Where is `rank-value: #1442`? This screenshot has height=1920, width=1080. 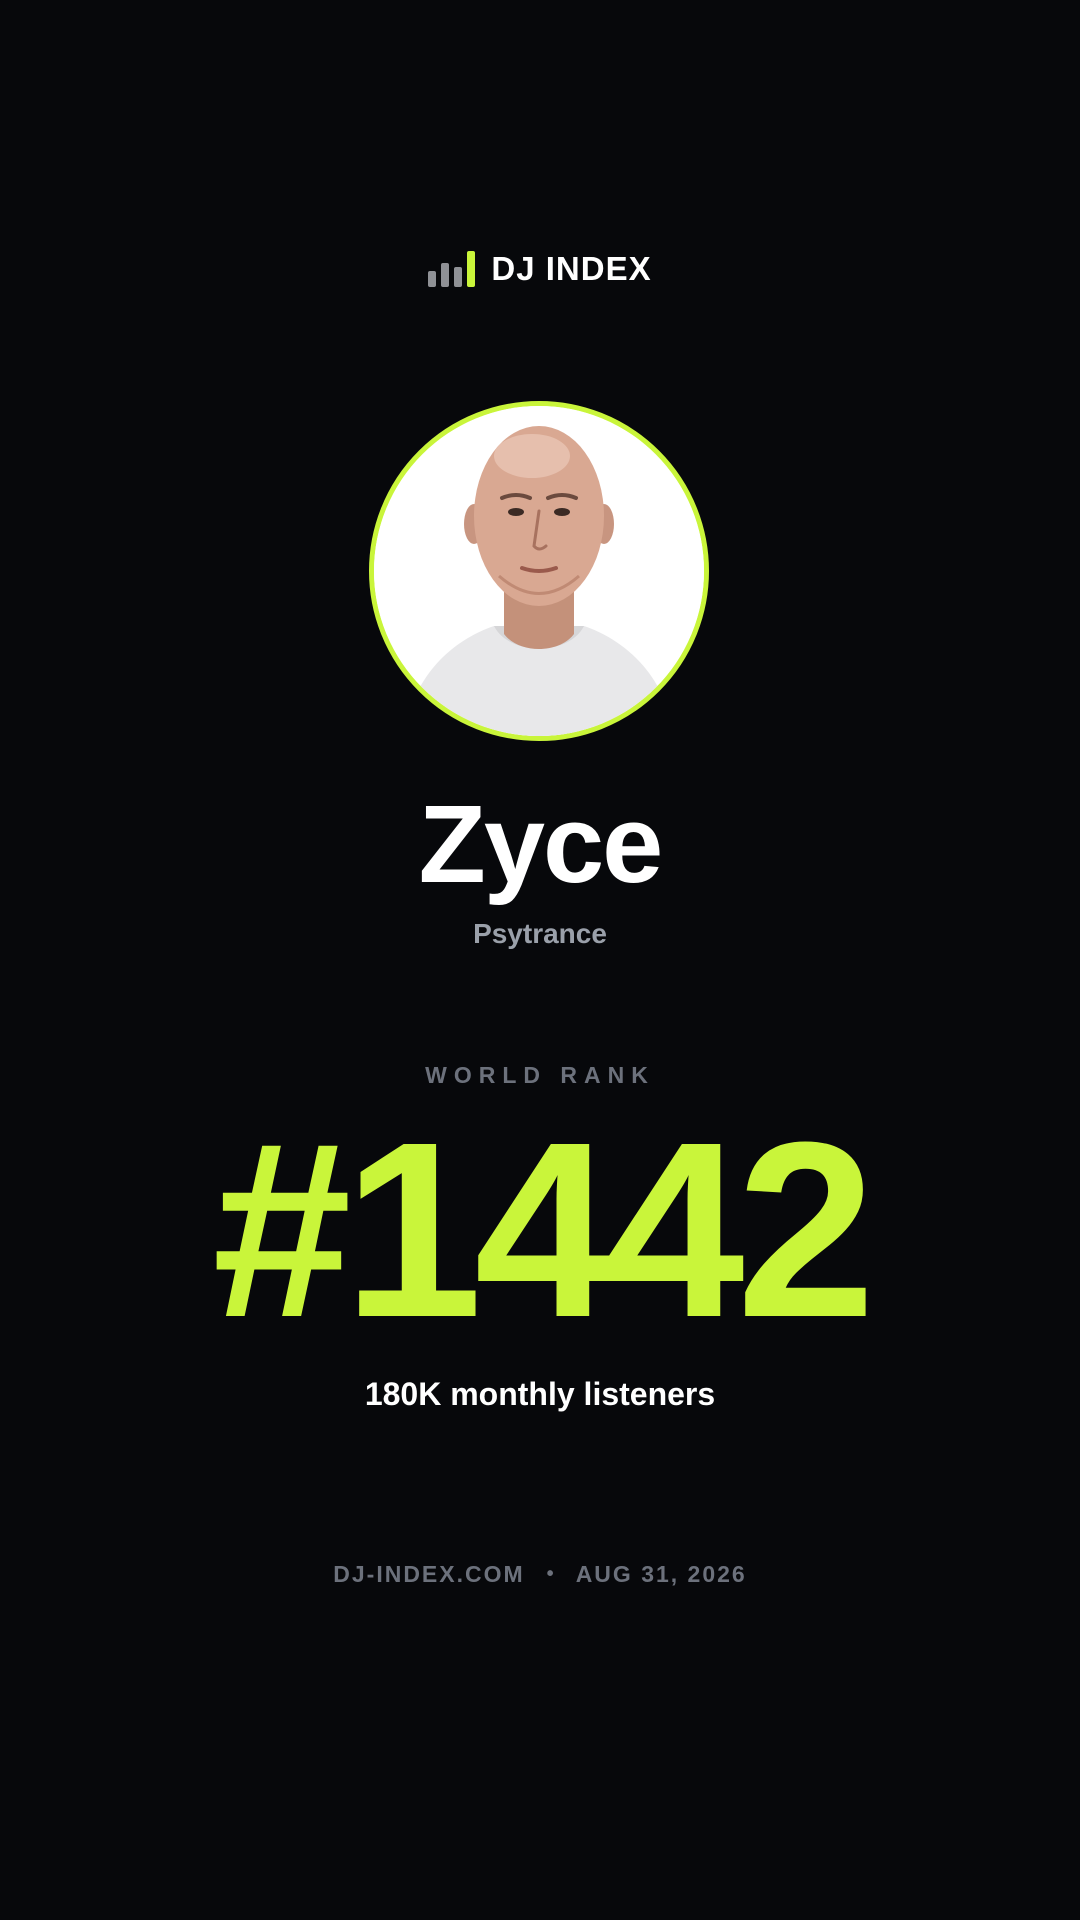 rank-value: #1442 is located at coordinates (543, 1229).